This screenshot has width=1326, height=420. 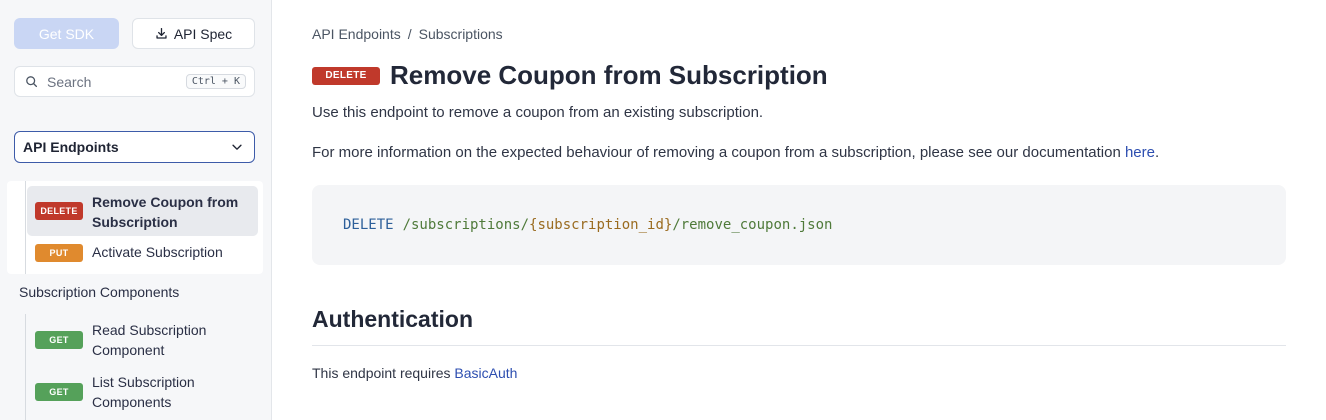 I want to click on sidebar-item-list-subscription-components: GET List Subscription Components, so click(x=145, y=393).